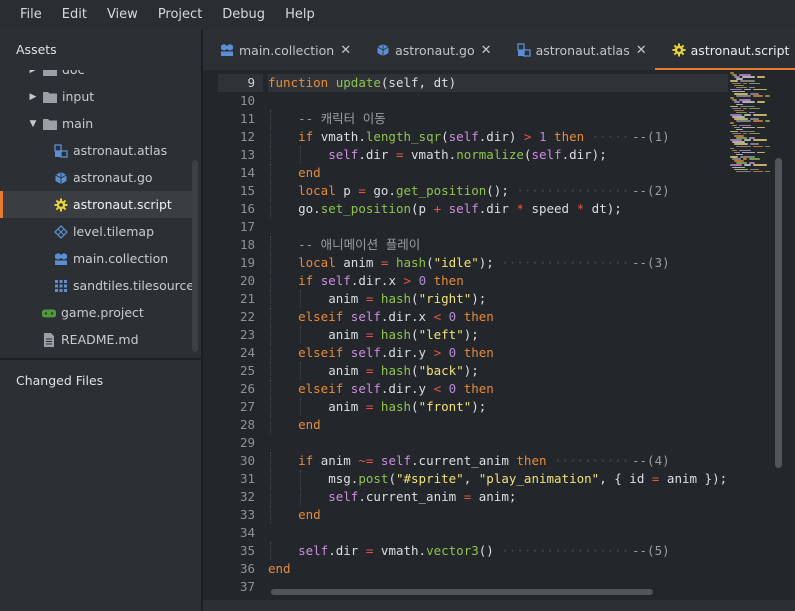 The width and height of the screenshot is (795, 611). I want to click on tree-item-astronaut-atlas: astronaut.atlas, so click(96, 150).